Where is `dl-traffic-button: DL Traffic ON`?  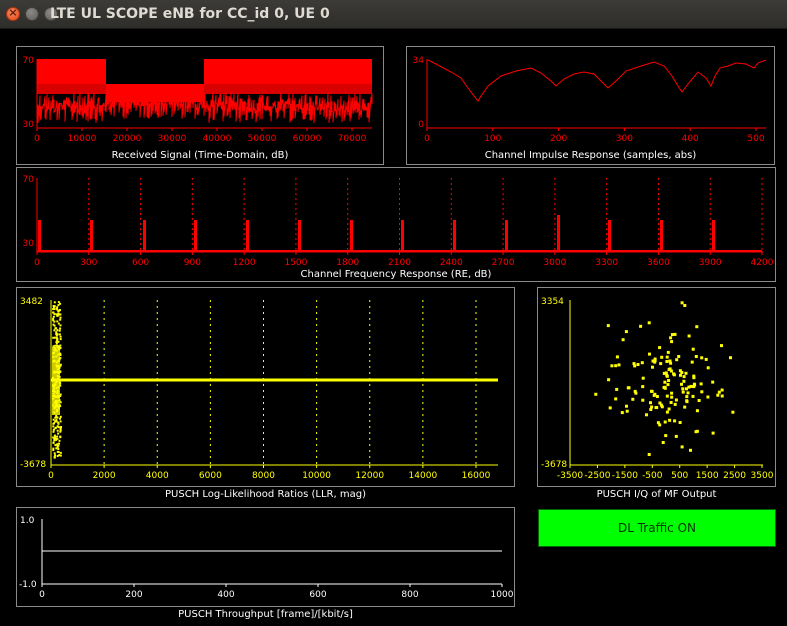 dl-traffic-button: DL Traffic ON is located at coordinates (657, 528).